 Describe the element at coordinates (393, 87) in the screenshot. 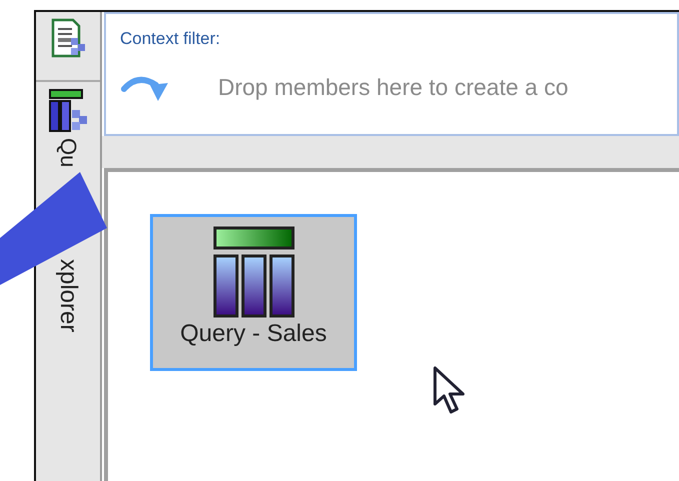

I see `drop-hint: Drop members here to create a co` at that location.